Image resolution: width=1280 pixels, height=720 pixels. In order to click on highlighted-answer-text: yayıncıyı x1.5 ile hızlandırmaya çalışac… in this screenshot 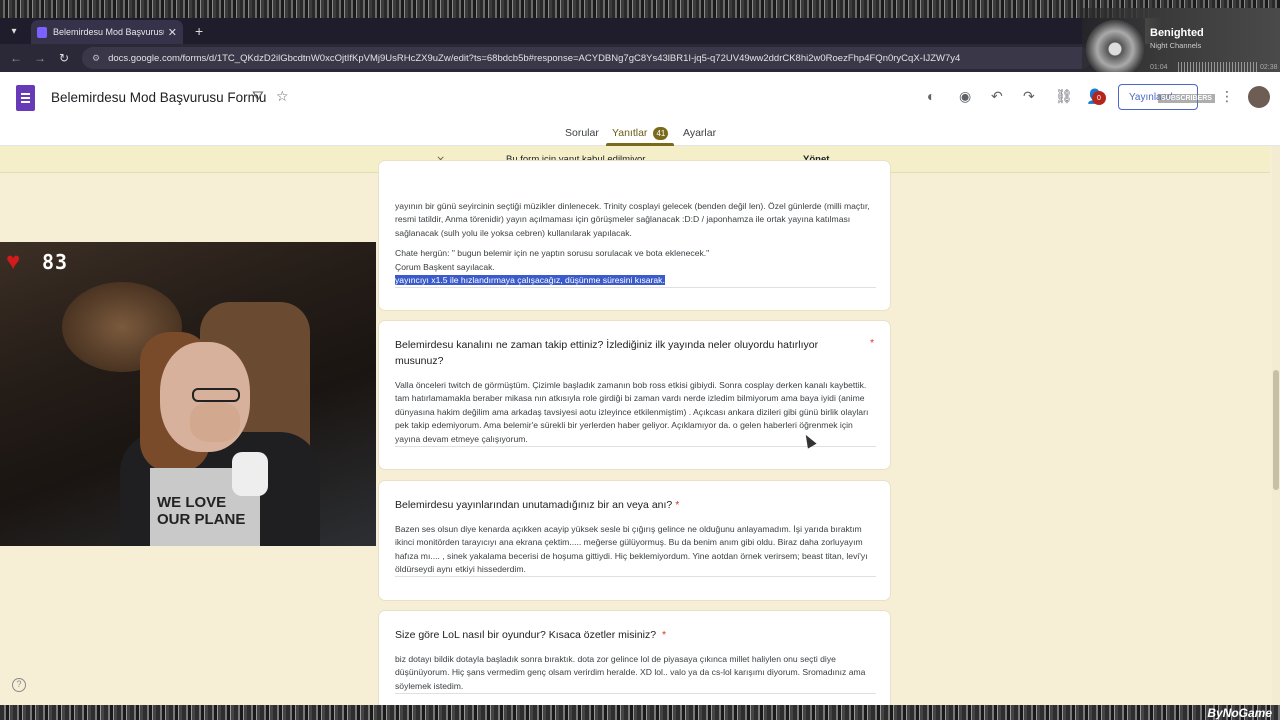, I will do `click(530, 280)`.